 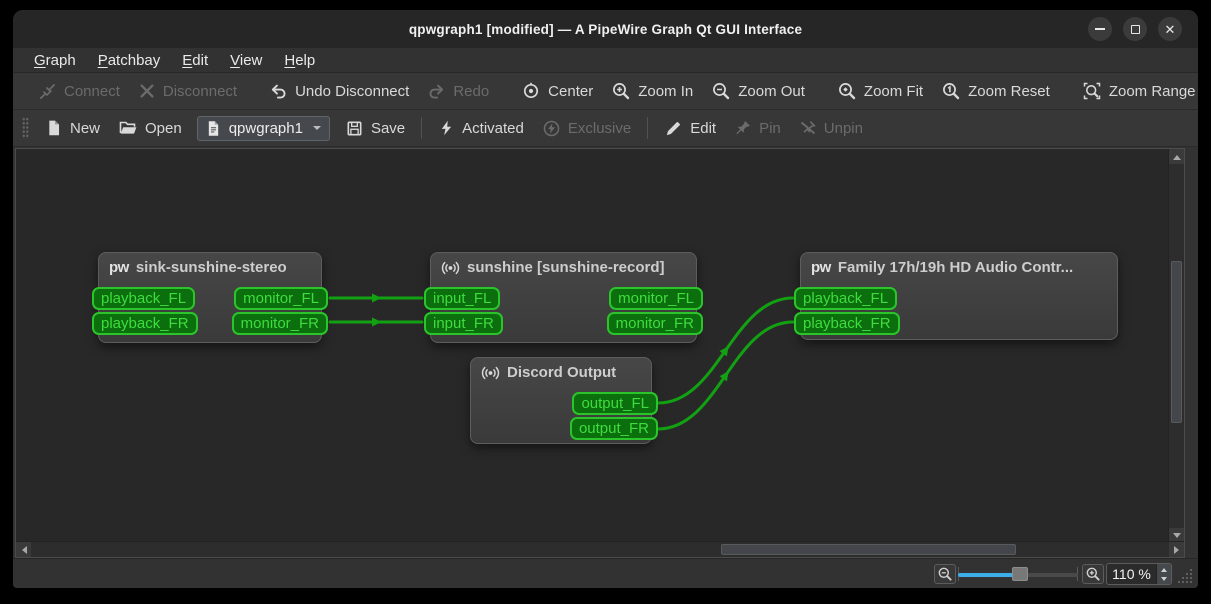 I want to click on close-icon: ✕, so click(x=1170, y=29).